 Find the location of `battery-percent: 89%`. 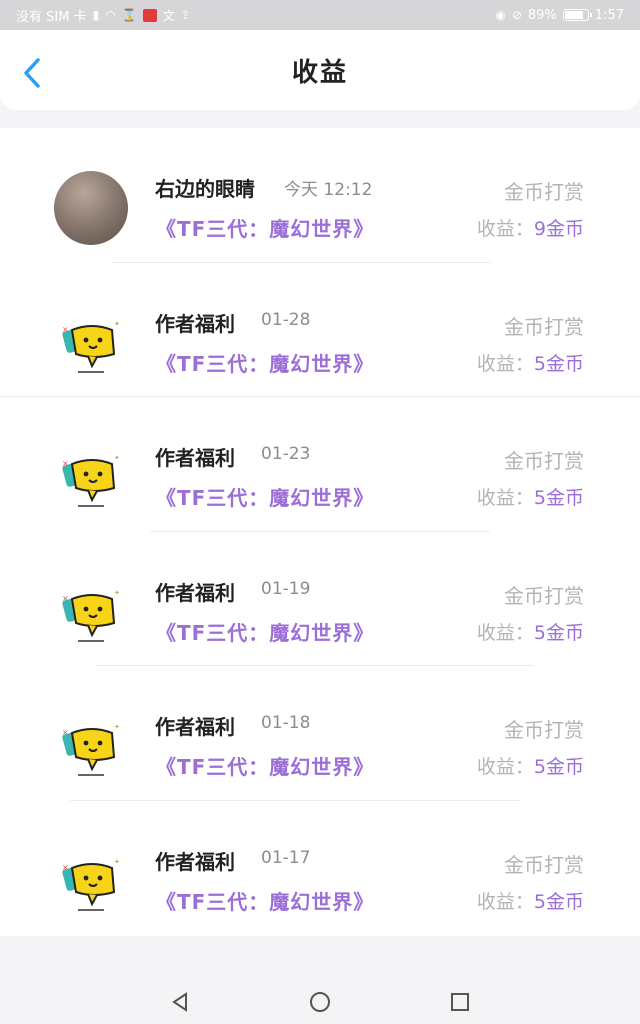

battery-percent: 89% is located at coordinates (542, 15).